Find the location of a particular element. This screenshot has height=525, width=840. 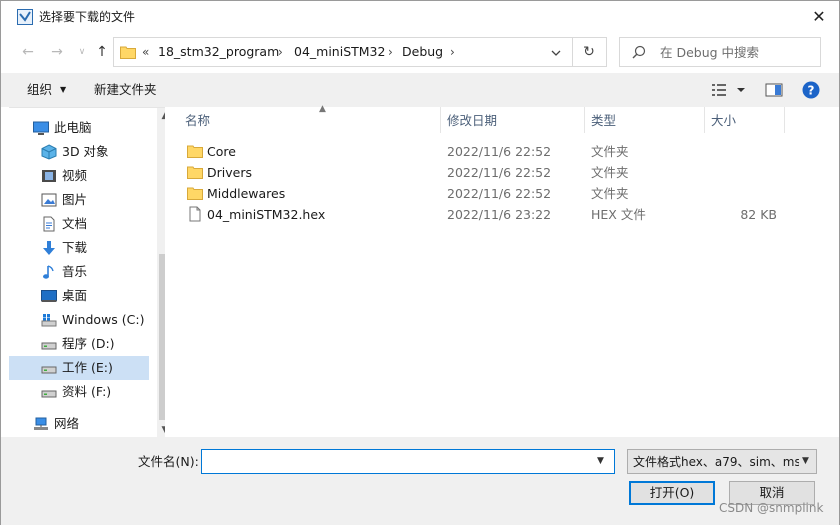

file-type: HEX 文件 is located at coordinates (618, 214).